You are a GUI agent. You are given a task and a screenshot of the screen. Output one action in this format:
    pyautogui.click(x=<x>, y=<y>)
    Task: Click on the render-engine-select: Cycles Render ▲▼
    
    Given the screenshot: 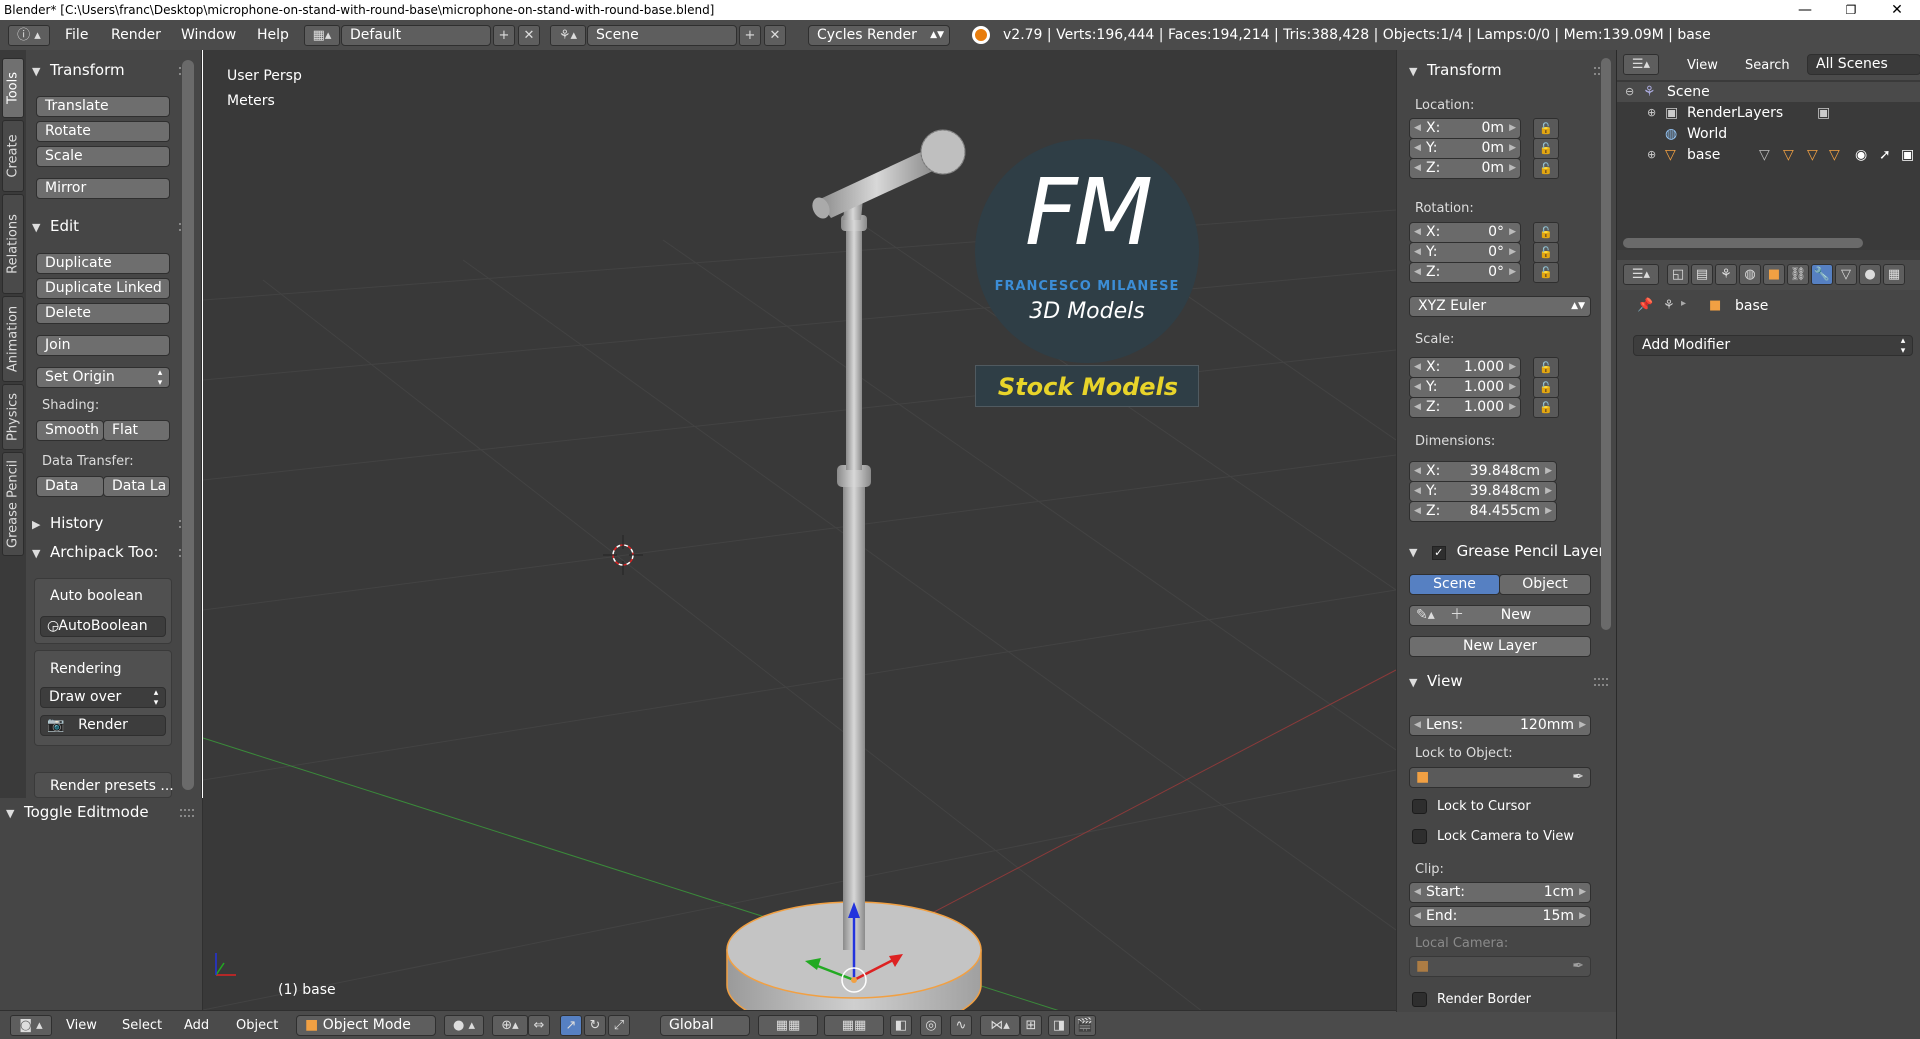 What is the action you would take?
    pyautogui.click(x=879, y=35)
    